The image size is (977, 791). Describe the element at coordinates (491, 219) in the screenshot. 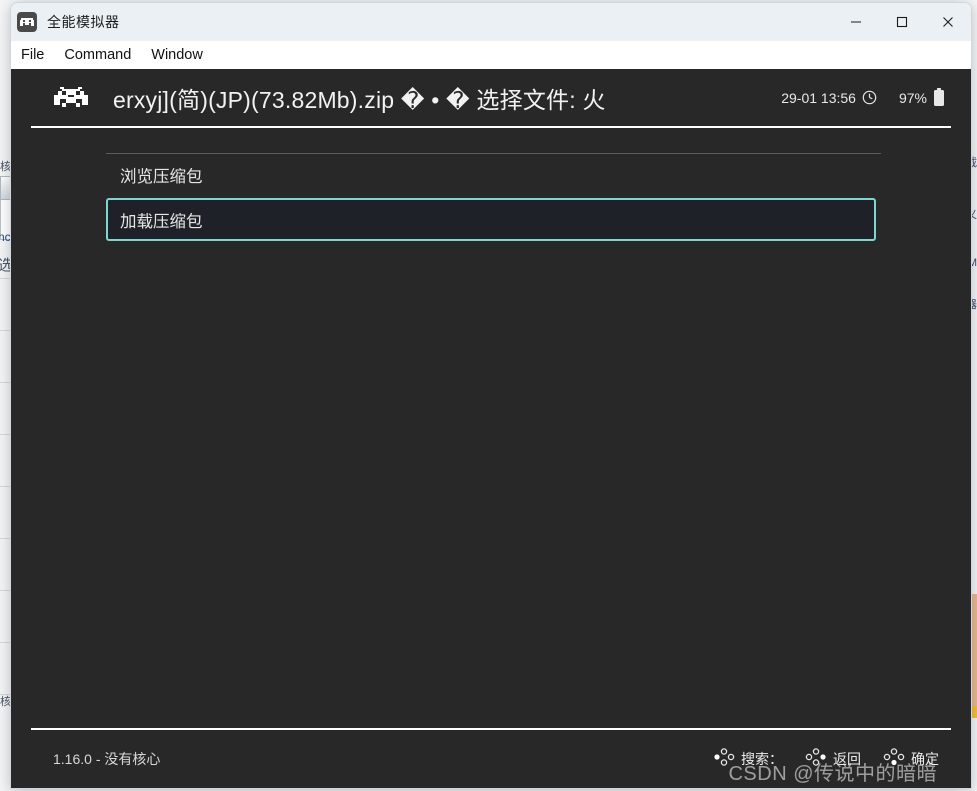

I see `list-item-load-archive: 加载压缩包` at that location.